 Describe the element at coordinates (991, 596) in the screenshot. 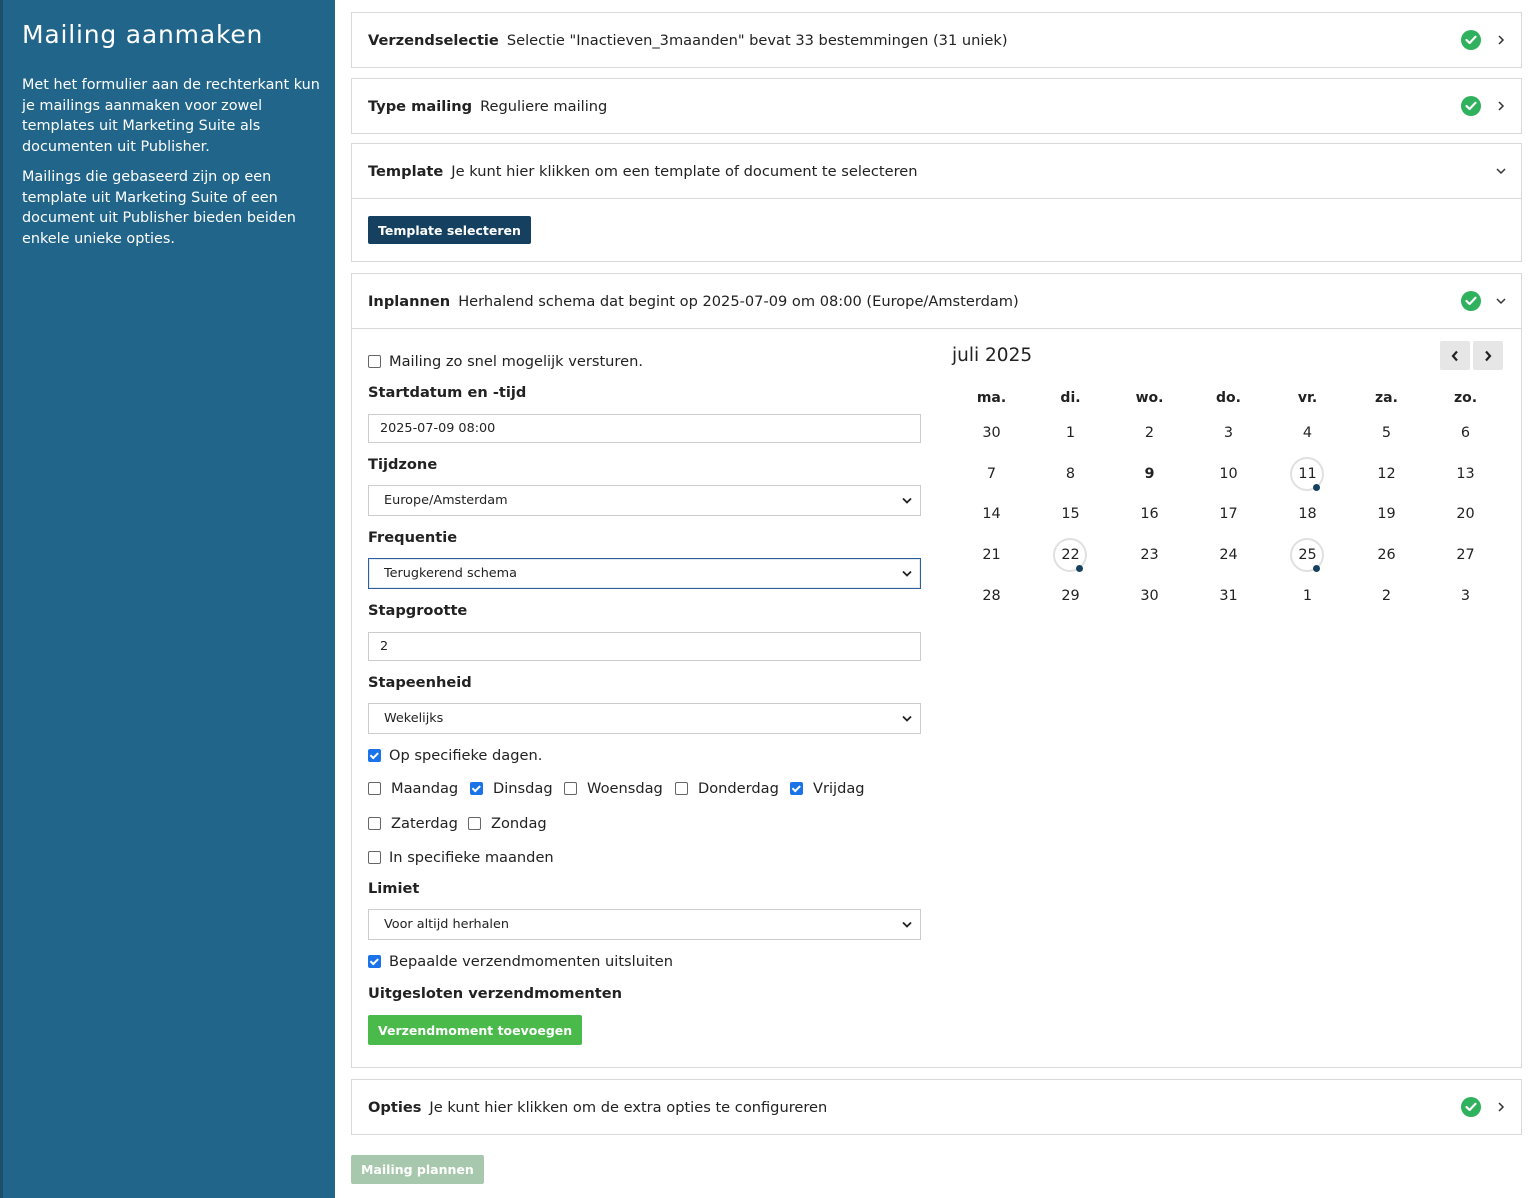

I see `calendar-day: 28` at that location.